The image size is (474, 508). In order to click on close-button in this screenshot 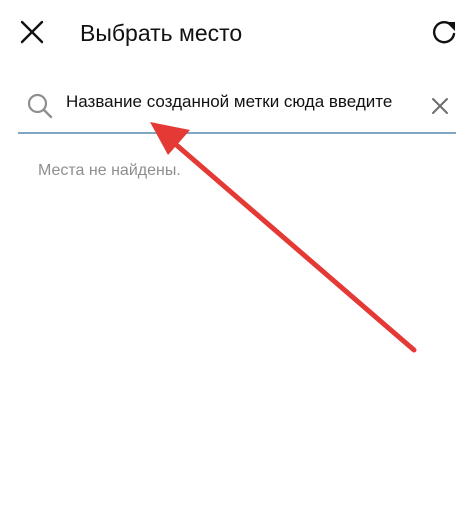, I will do `click(32, 32)`.